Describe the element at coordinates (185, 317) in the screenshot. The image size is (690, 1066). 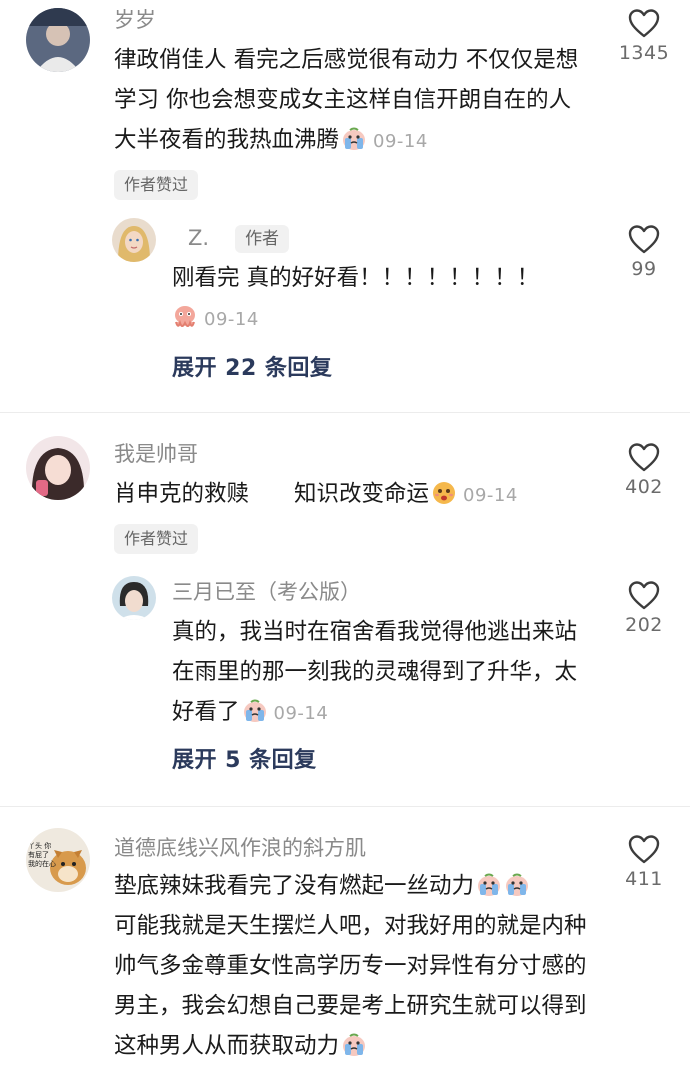
I see `octopus-emoji-icon` at that location.